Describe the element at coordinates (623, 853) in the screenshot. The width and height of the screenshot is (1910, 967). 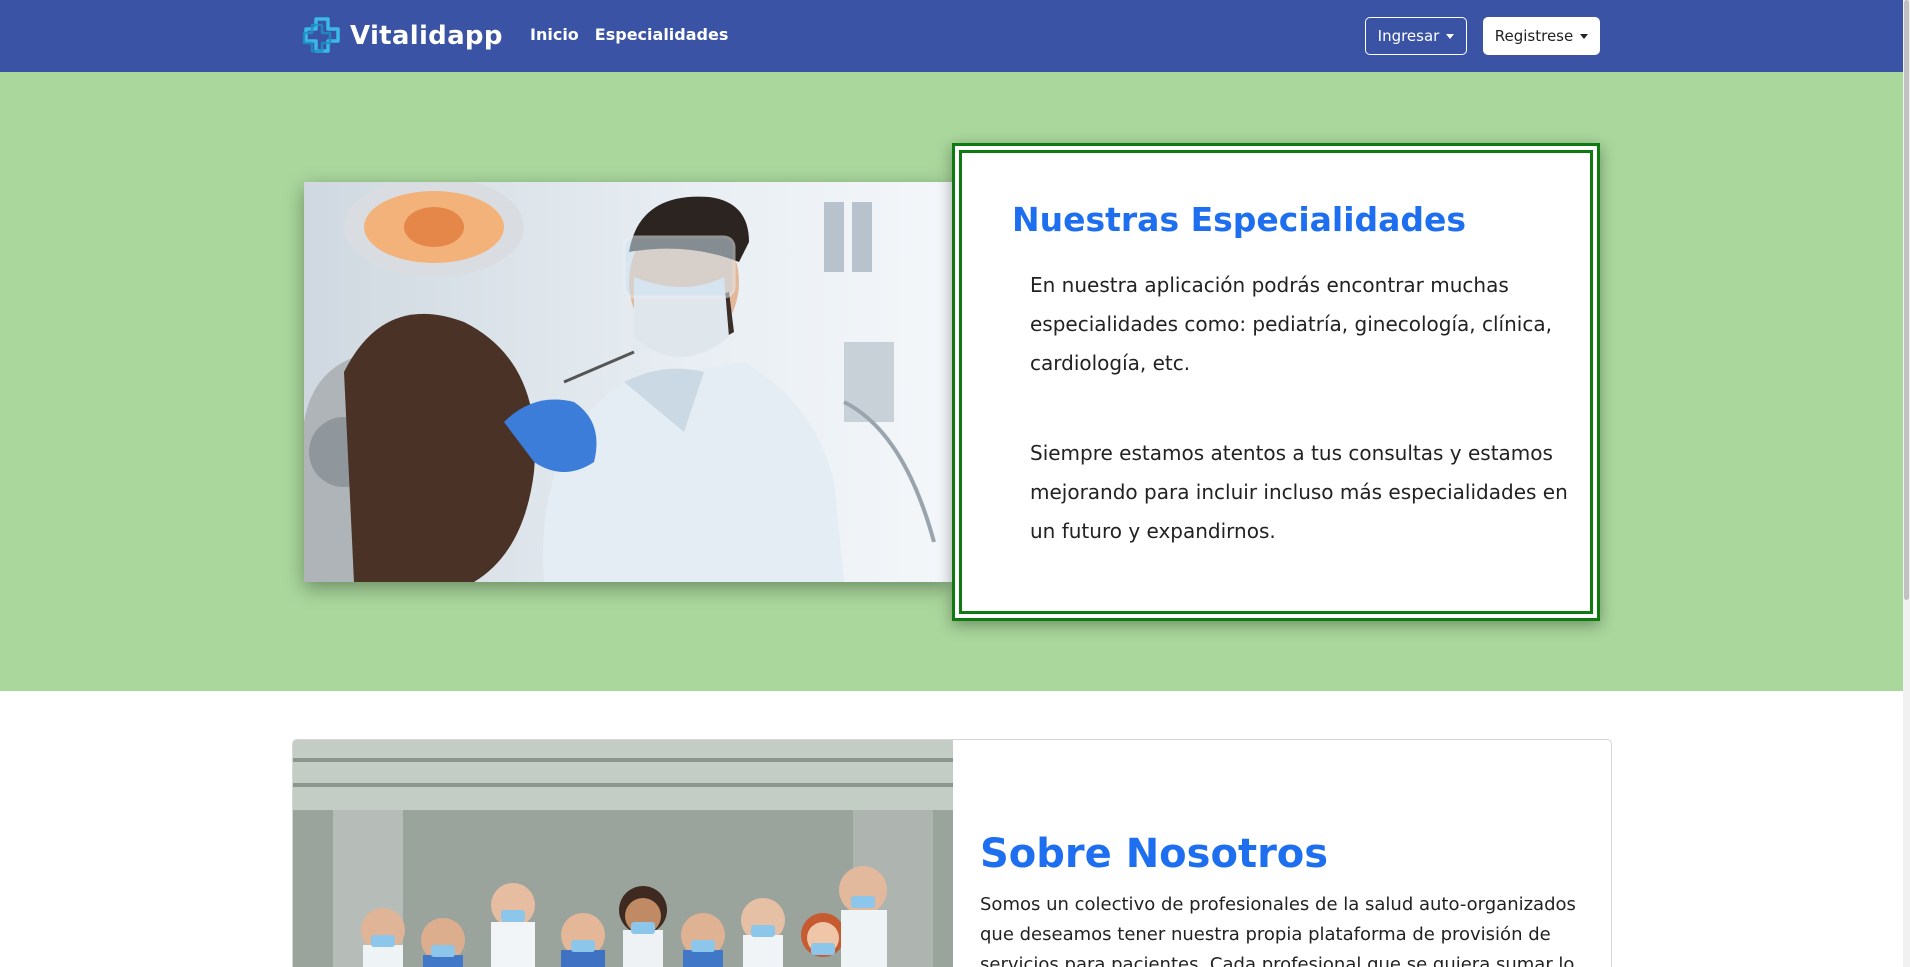
I see `medical-team-photo` at that location.